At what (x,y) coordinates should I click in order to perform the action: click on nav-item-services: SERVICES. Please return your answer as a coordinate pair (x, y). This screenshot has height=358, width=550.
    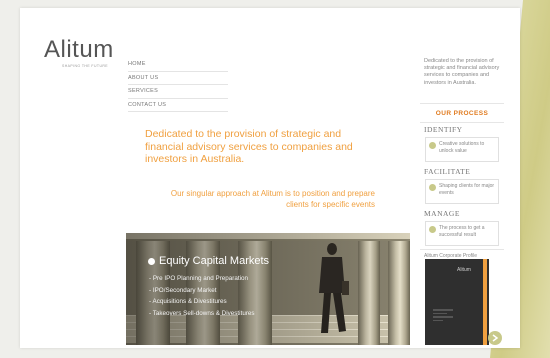
    Looking at the image, I should click on (178, 92).